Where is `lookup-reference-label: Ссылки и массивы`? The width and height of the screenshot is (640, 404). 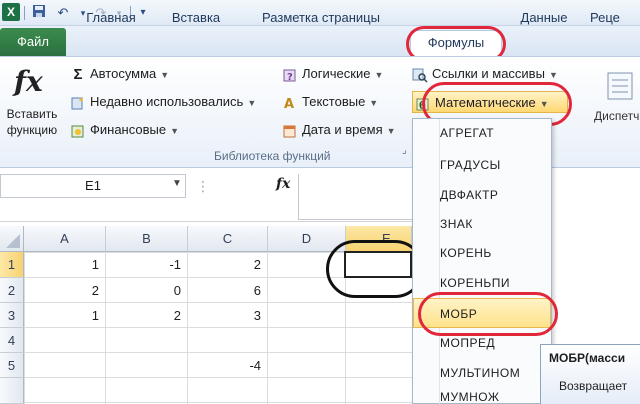 lookup-reference-label: Ссылки и массивы is located at coordinates (488, 73).